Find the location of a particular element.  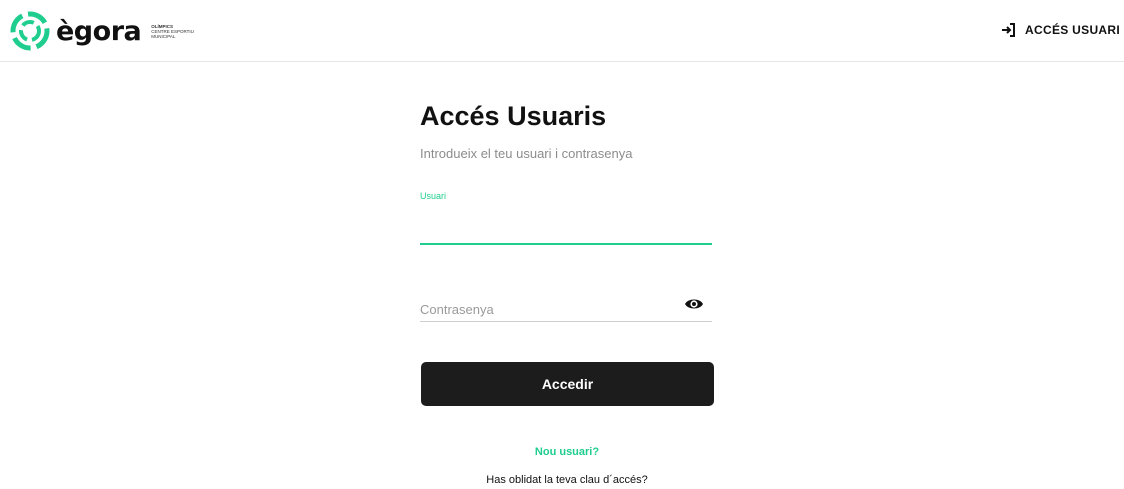

password-field is located at coordinates (566, 303).